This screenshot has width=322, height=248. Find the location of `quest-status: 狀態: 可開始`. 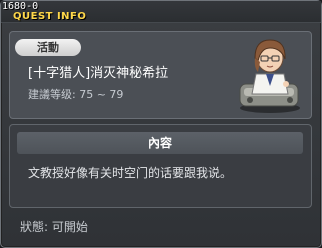

quest-status: 狀態: 可開始 is located at coordinates (54, 227).